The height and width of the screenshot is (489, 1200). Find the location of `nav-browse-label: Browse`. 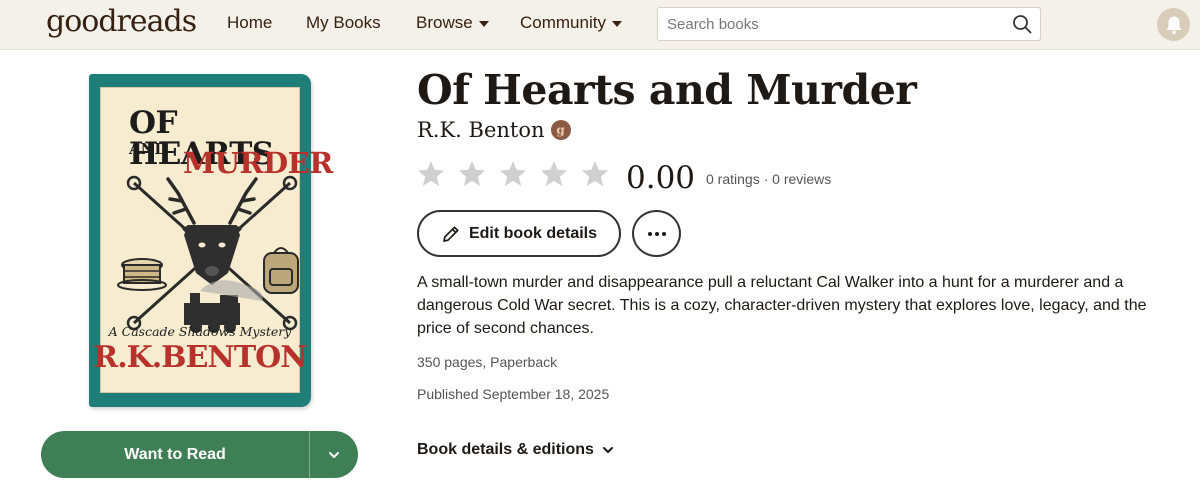

nav-browse-label: Browse is located at coordinates (444, 22).